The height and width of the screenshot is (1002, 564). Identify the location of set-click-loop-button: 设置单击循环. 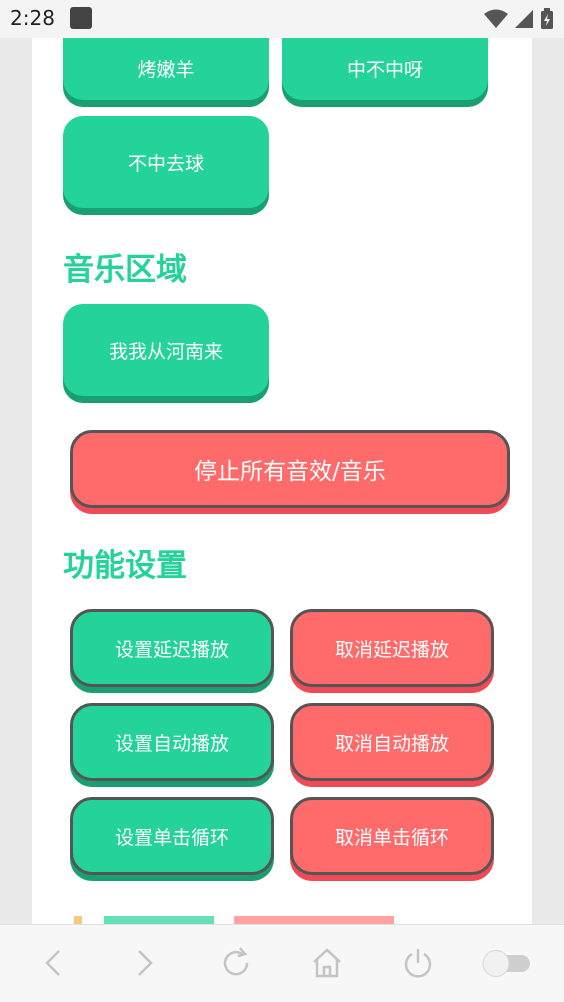
(172, 836).